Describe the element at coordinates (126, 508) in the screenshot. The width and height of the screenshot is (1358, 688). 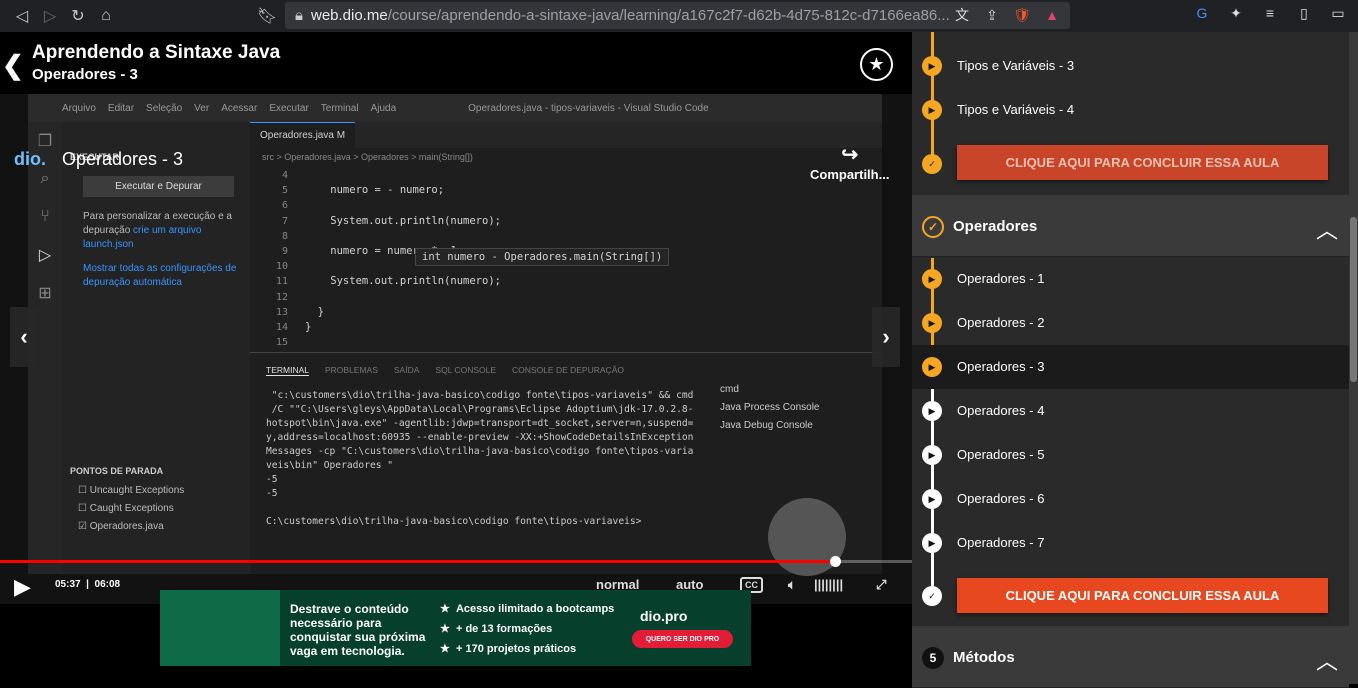
I see `breakpoint-item: ☐ Caught Exceptions` at that location.